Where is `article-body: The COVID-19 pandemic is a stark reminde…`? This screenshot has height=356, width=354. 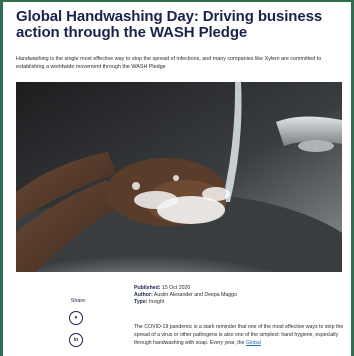
article-body: The COVID-19 pandemic is a stark reminde… is located at coordinates (240, 335).